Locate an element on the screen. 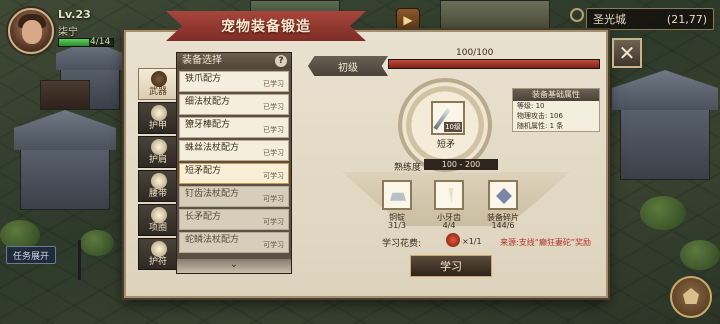 The height and width of the screenshot is (324, 720). exp-text: 100/100 is located at coordinates (475, 53).